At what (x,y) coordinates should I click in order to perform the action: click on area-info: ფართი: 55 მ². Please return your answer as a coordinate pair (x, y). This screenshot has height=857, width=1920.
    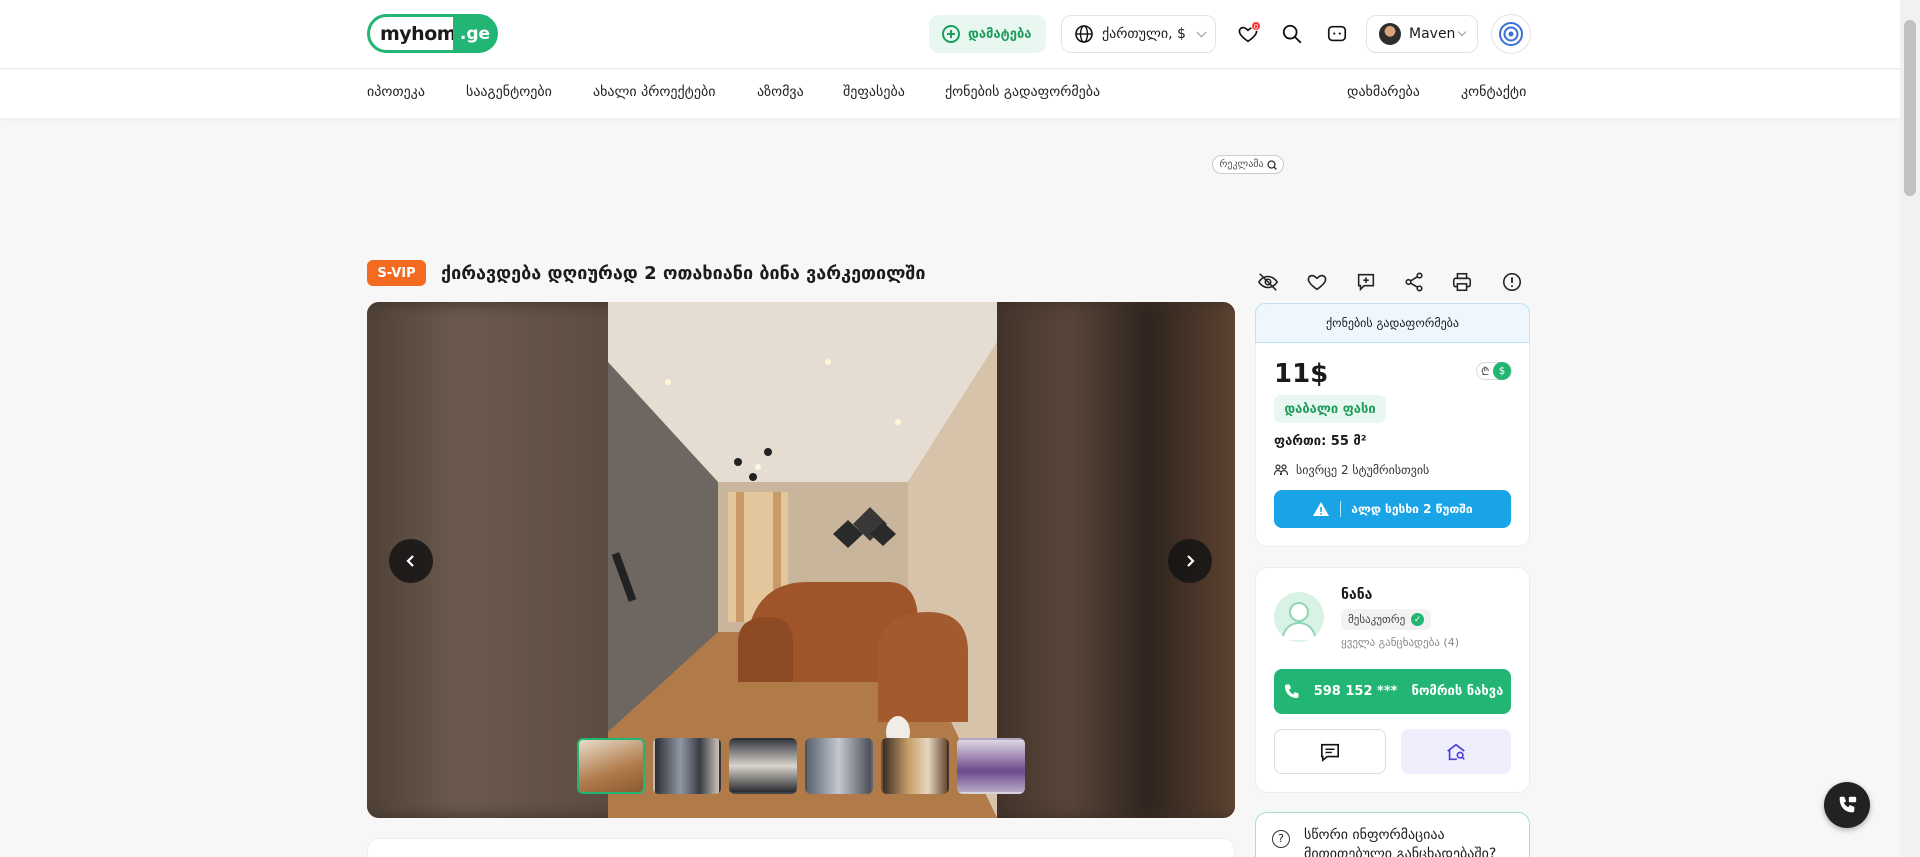
    Looking at the image, I should click on (1320, 441).